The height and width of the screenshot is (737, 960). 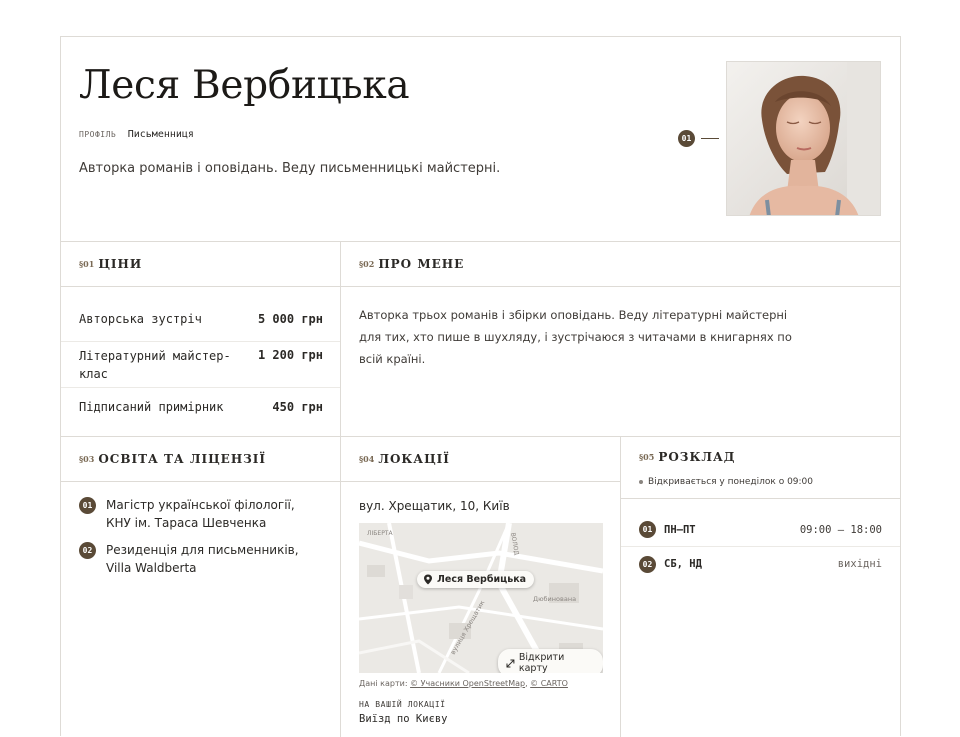 What do you see at coordinates (647, 564) in the screenshot?
I see `schedule-index: 02` at bounding box center [647, 564].